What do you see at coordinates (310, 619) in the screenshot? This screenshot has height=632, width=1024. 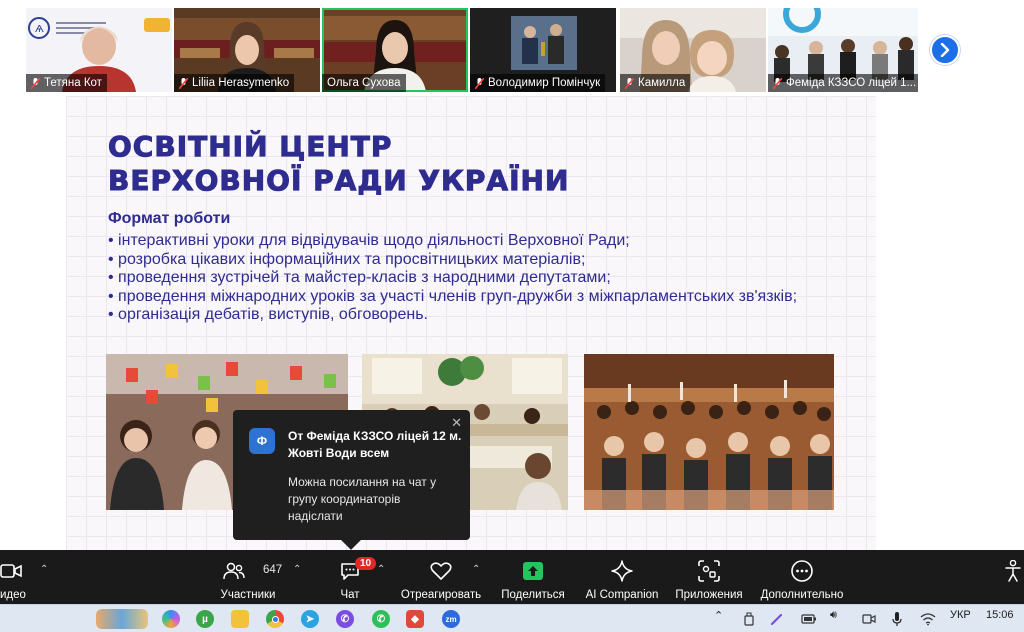 I see `telegram-icon: ➤` at bounding box center [310, 619].